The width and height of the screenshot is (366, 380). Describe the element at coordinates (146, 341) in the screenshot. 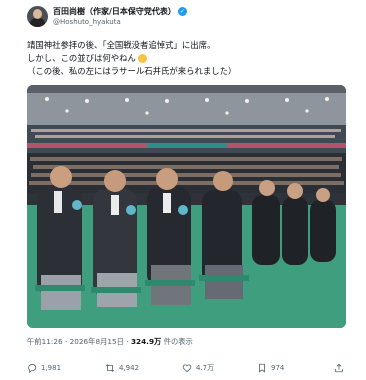

I see `views-count: 324.9万` at that location.